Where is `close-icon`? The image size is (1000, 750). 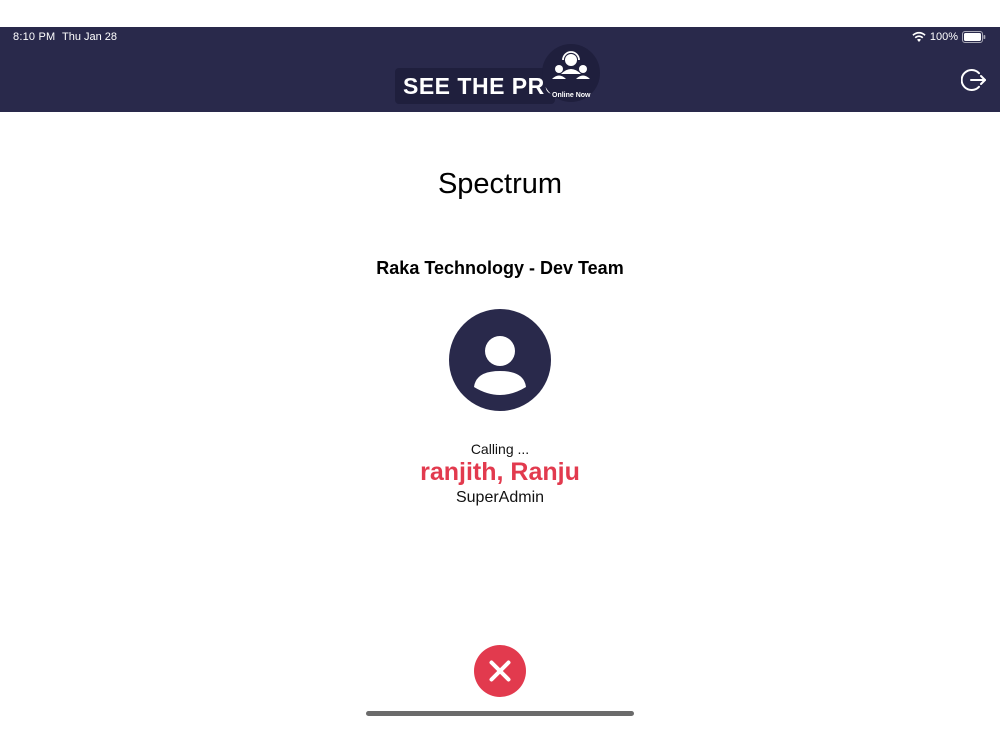 close-icon is located at coordinates (500, 671).